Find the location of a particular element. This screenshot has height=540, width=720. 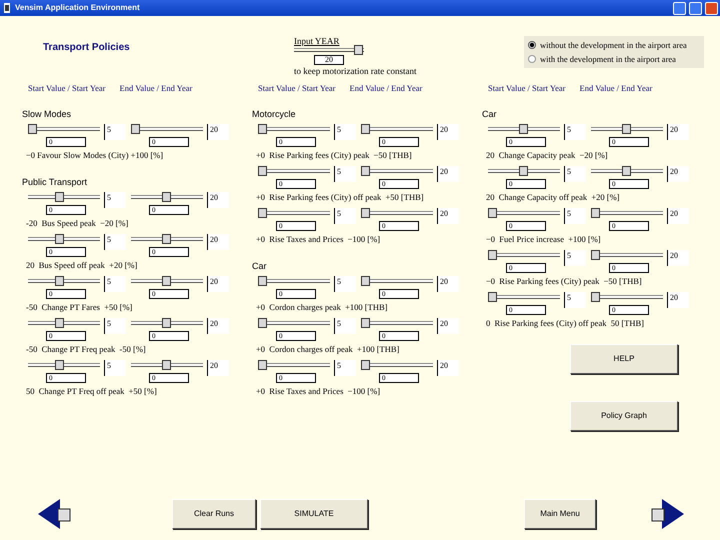

minimize-button is located at coordinates (679, 8).